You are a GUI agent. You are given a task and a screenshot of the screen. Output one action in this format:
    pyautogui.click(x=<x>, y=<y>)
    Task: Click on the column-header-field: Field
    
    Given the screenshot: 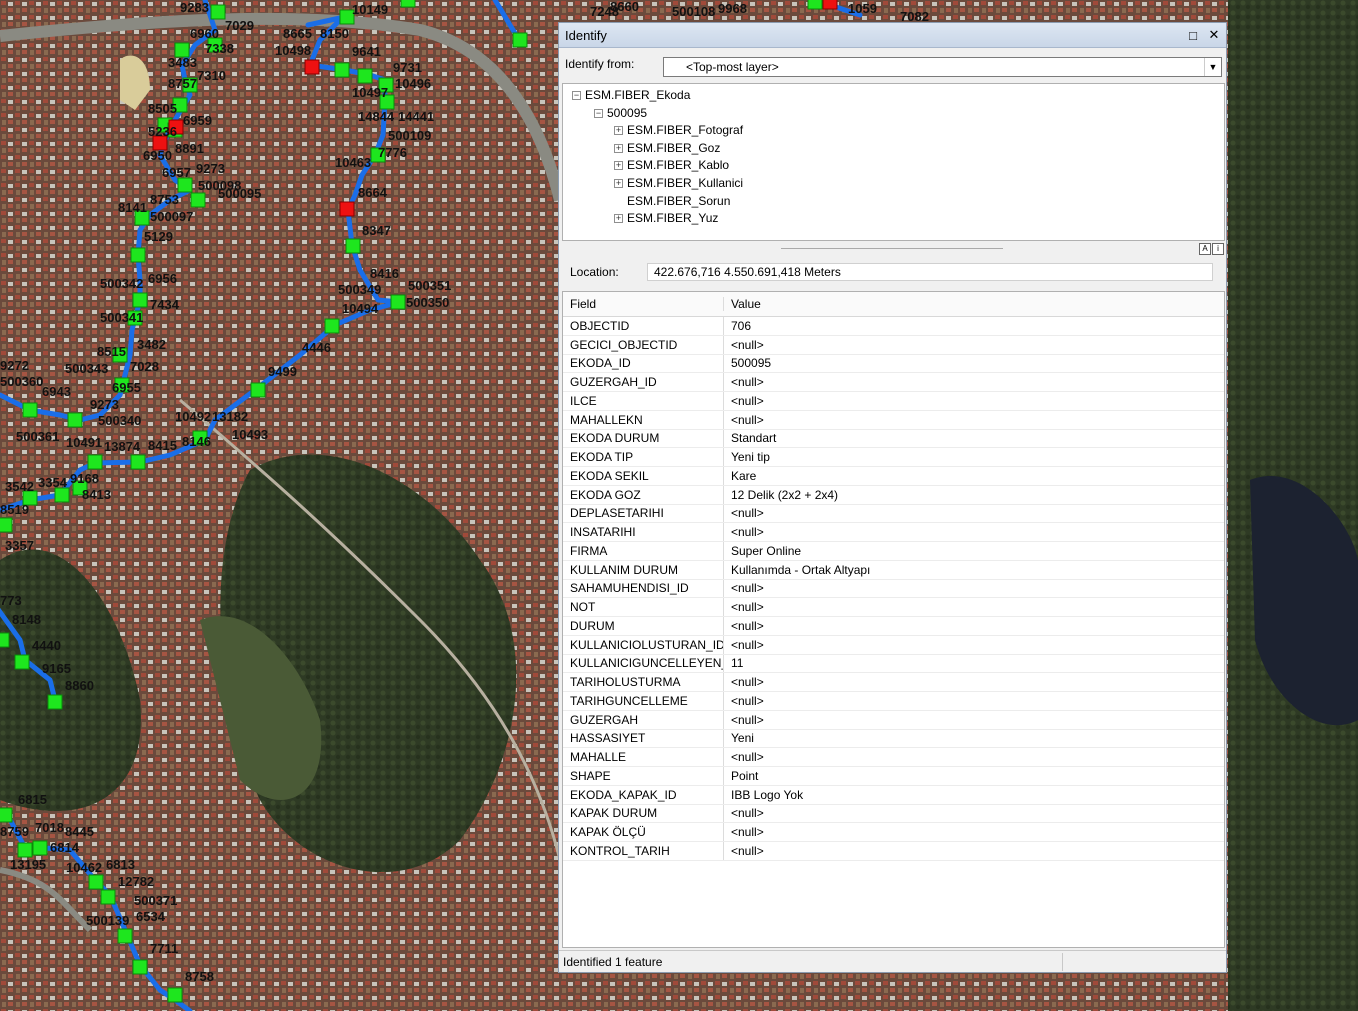 What is the action you would take?
    pyautogui.click(x=643, y=304)
    